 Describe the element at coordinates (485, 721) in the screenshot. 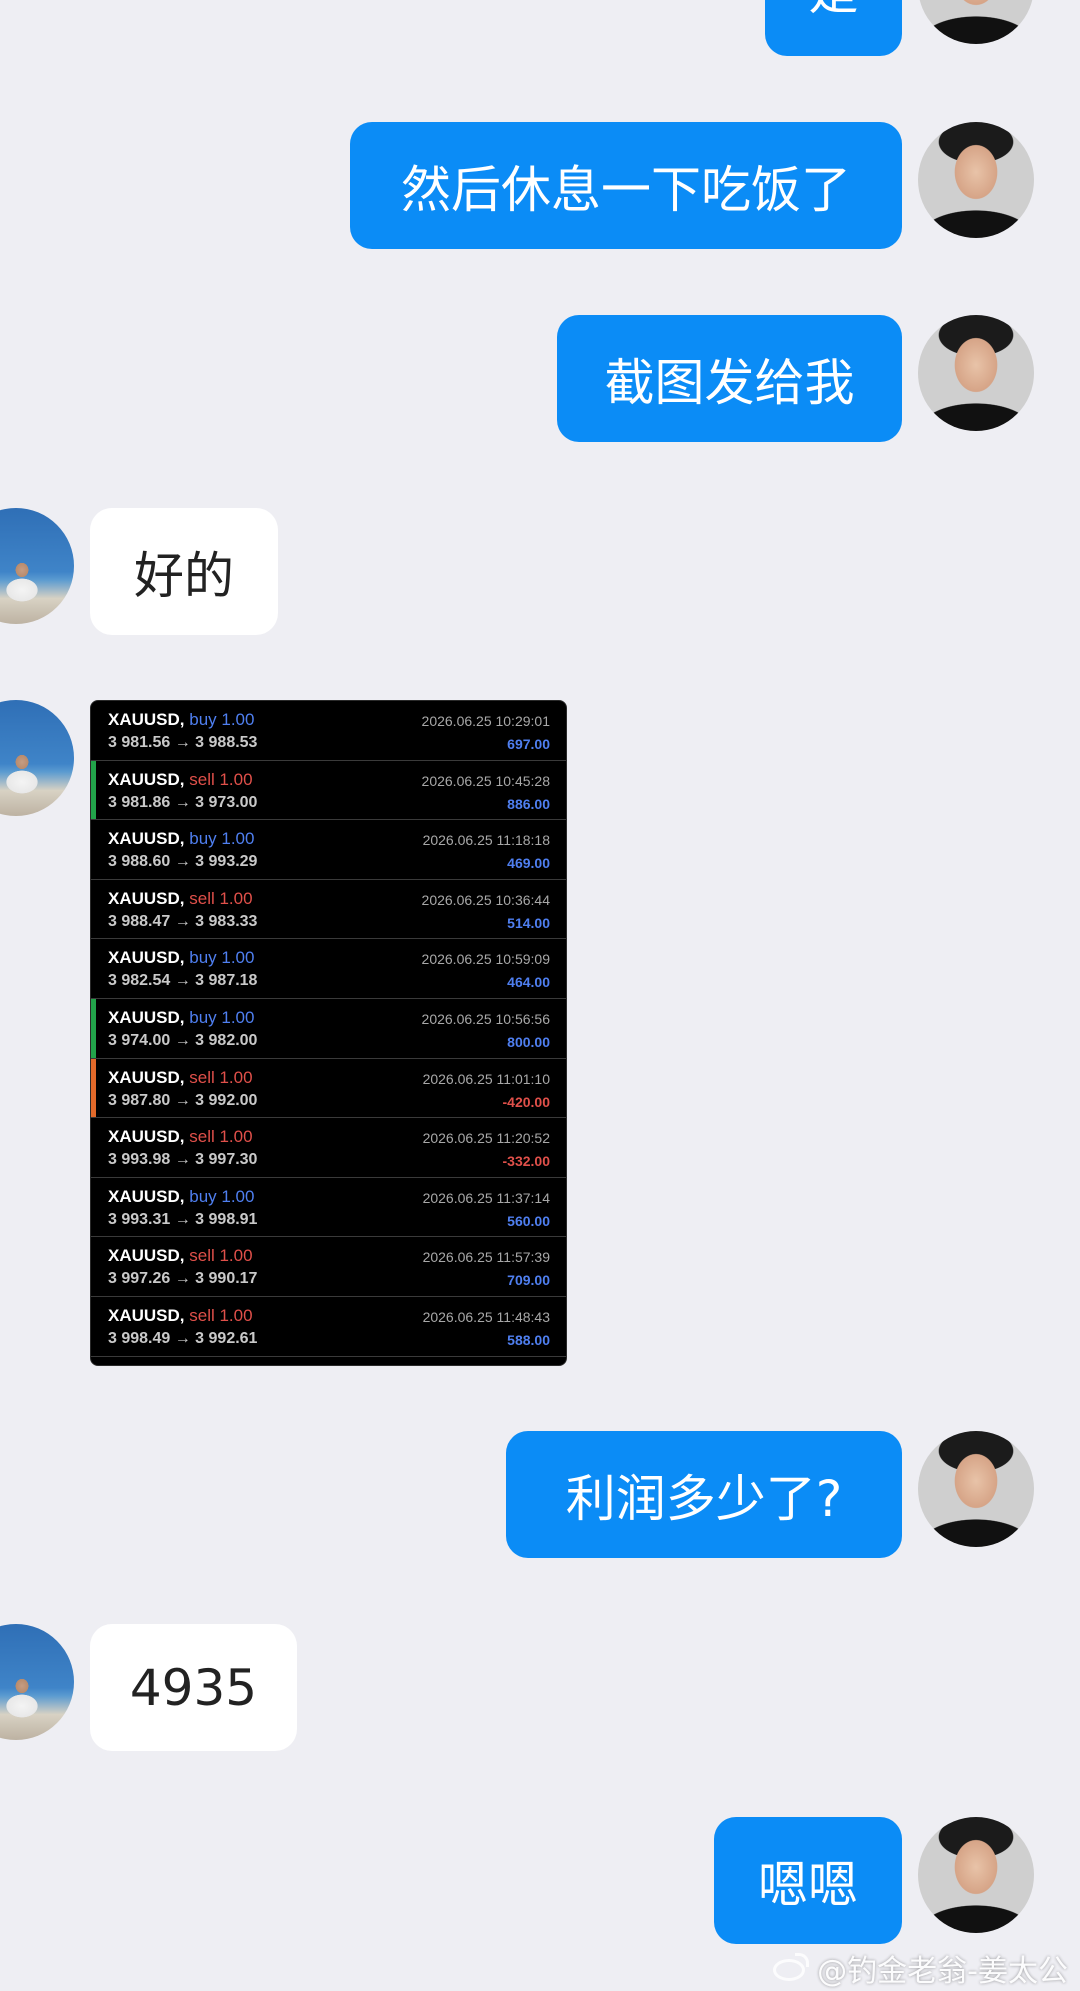

I see `trade-time: 2026.06.25 10:29:01` at that location.